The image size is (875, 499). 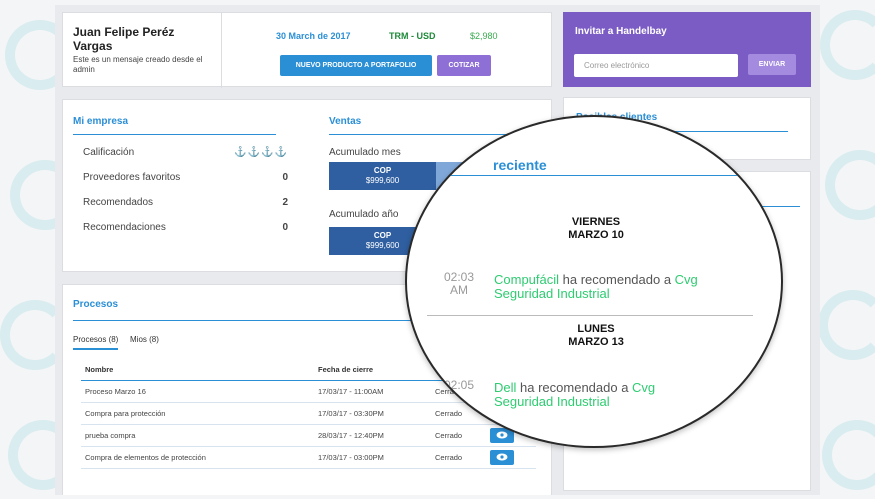 I want to click on event-2-actor: Dell, so click(x=505, y=387).